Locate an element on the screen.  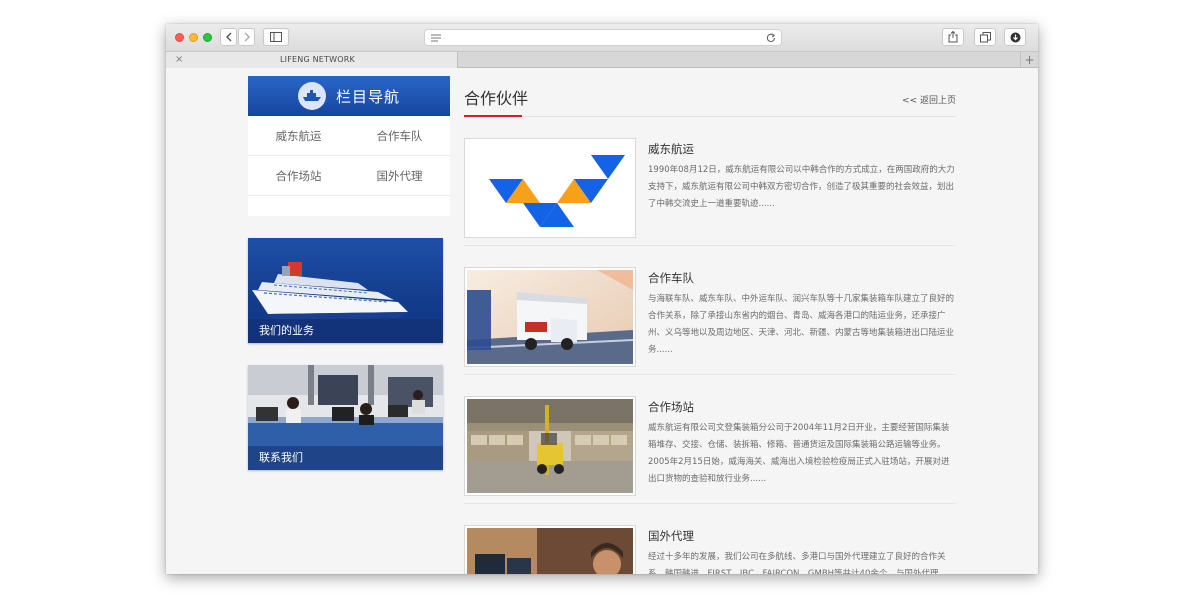
plus-icon: + is located at coordinates (1029, 60).